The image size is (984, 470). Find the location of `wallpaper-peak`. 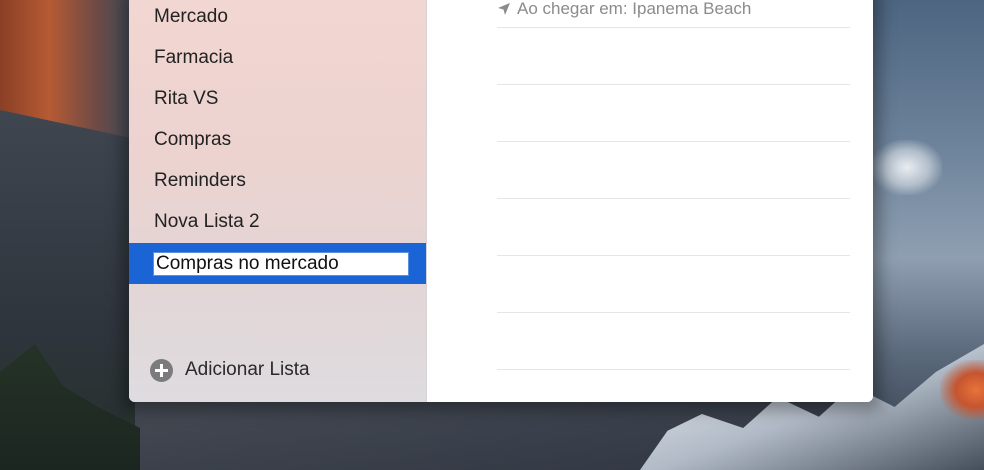

wallpaper-peak is located at coordinates (962, 390).